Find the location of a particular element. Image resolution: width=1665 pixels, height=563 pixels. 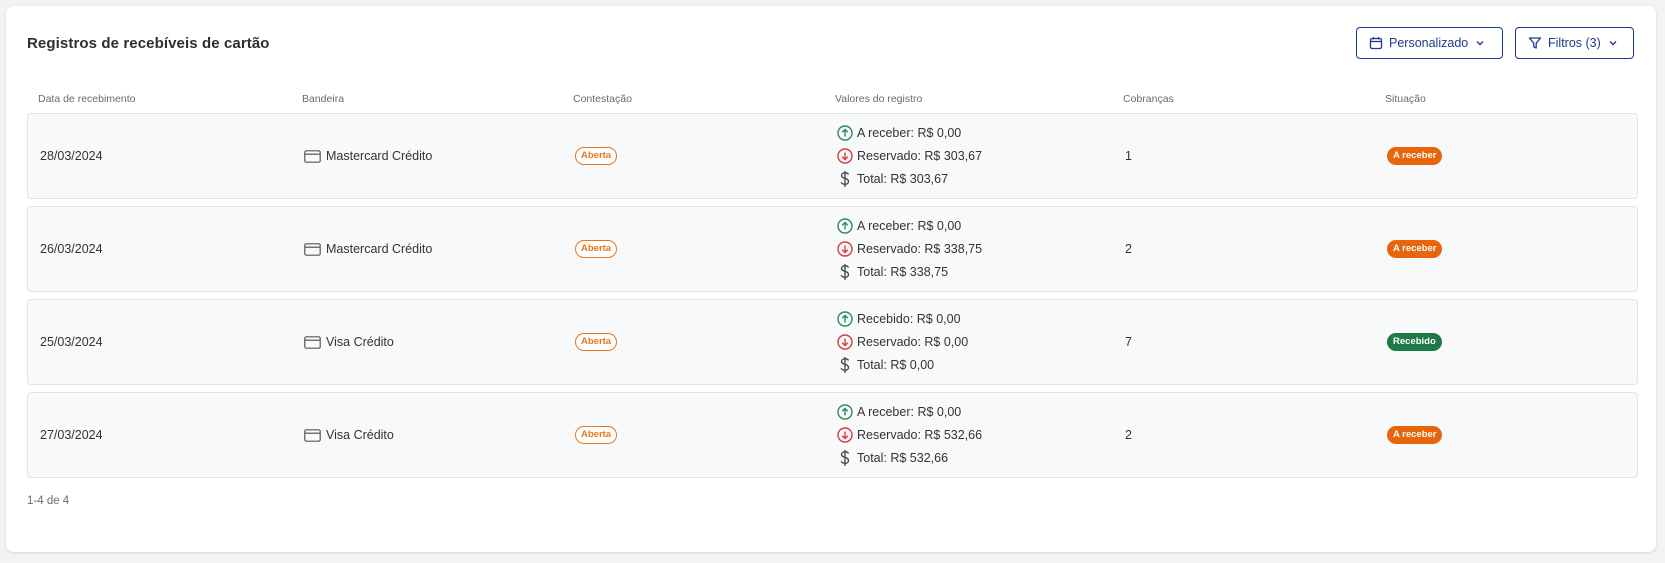

period-button: Personalizado is located at coordinates (1429, 43).